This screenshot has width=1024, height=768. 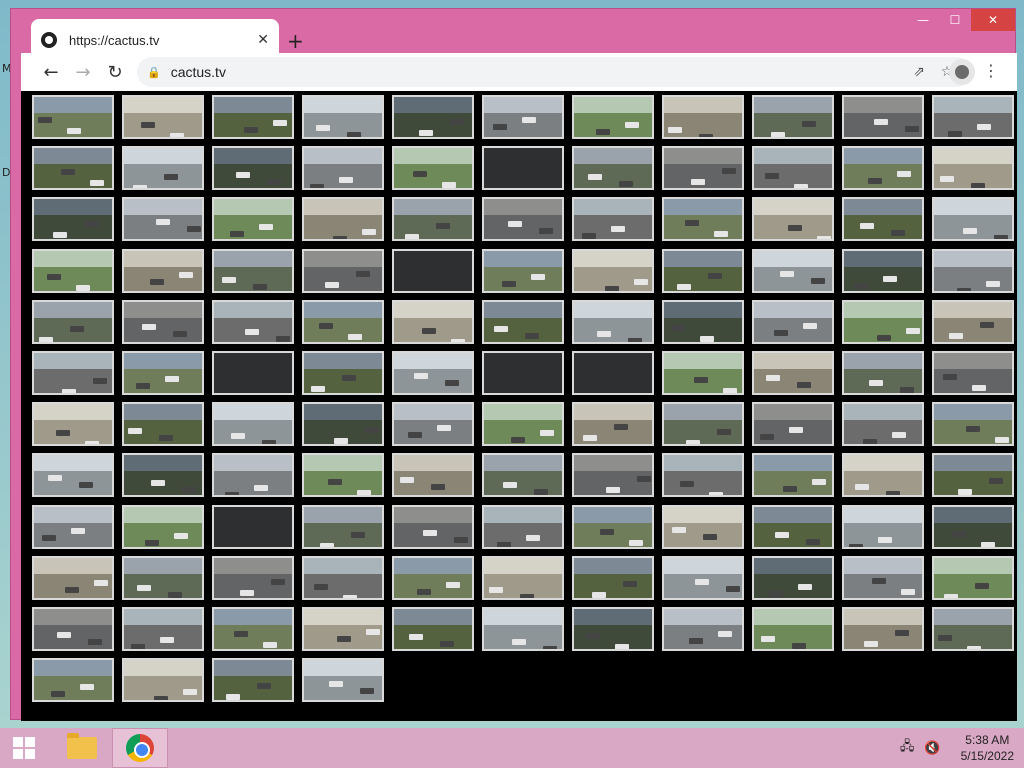 I want to click on share-icon: ⇗, so click(x=919, y=72).